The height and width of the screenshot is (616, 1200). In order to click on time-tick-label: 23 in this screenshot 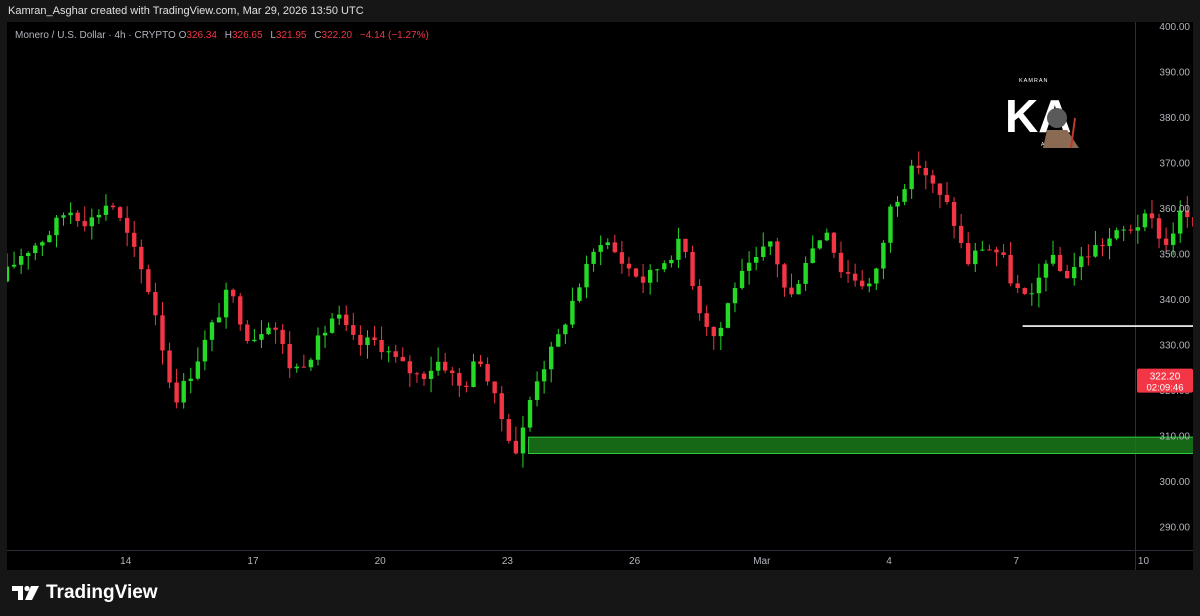, I will do `click(508, 561)`.